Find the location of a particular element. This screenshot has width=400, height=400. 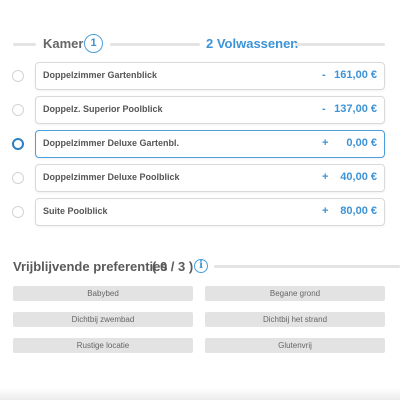

room-label: Kamer is located at coordinates (63, 43).